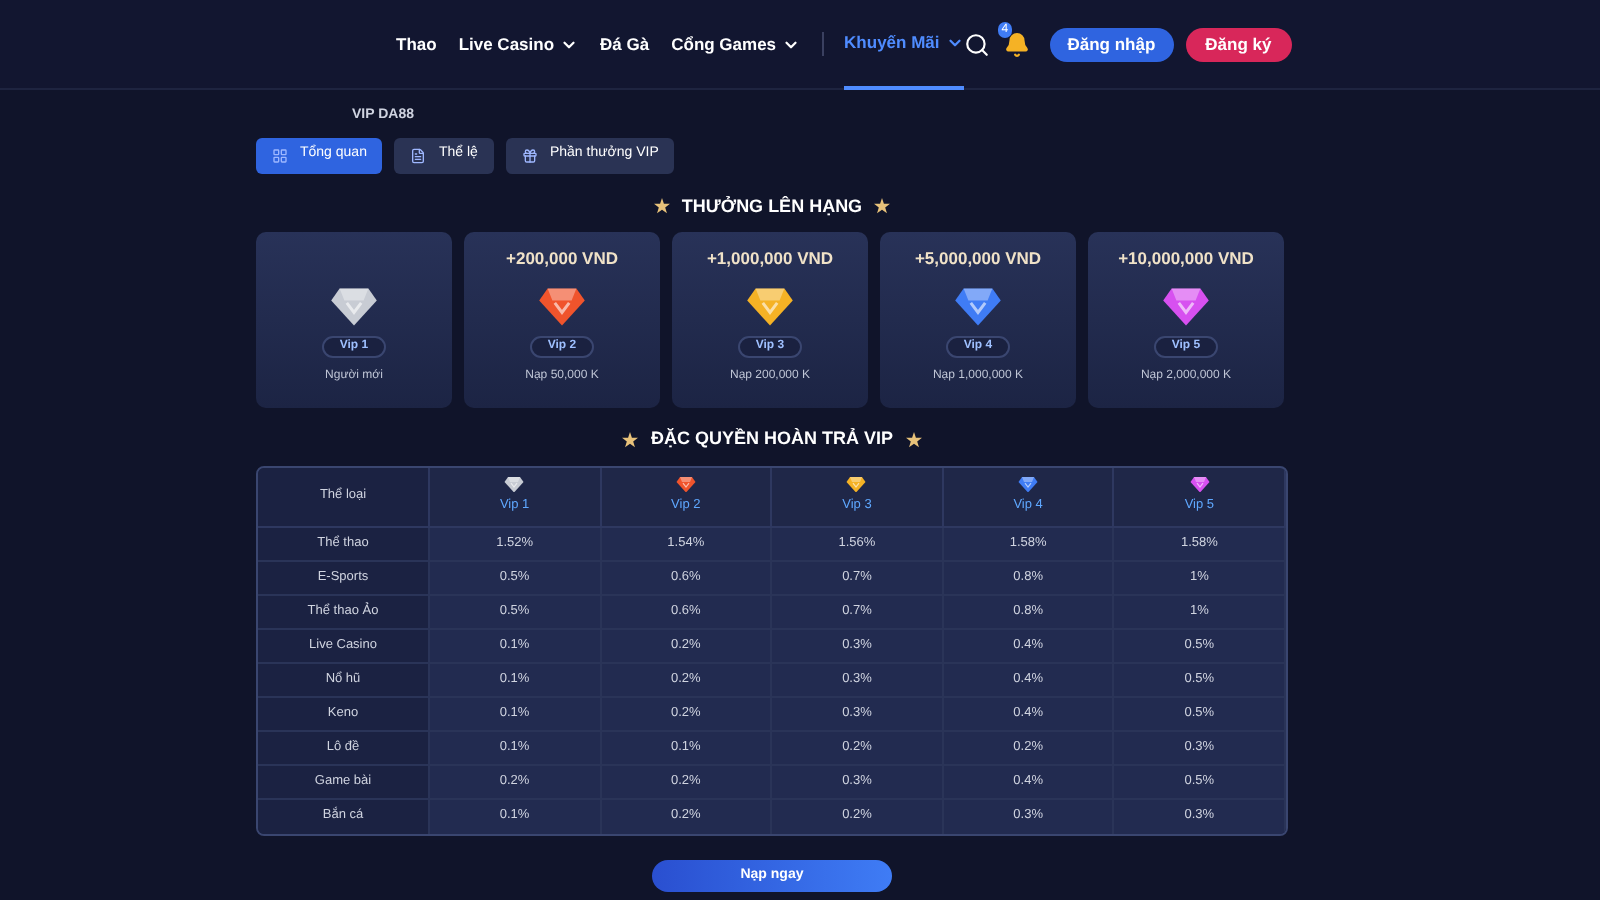  What do you see at coordinates (904, 44) in the screenshot?
I see `nav-link: Khuyến Mãi` at bounding box center [904, 44].